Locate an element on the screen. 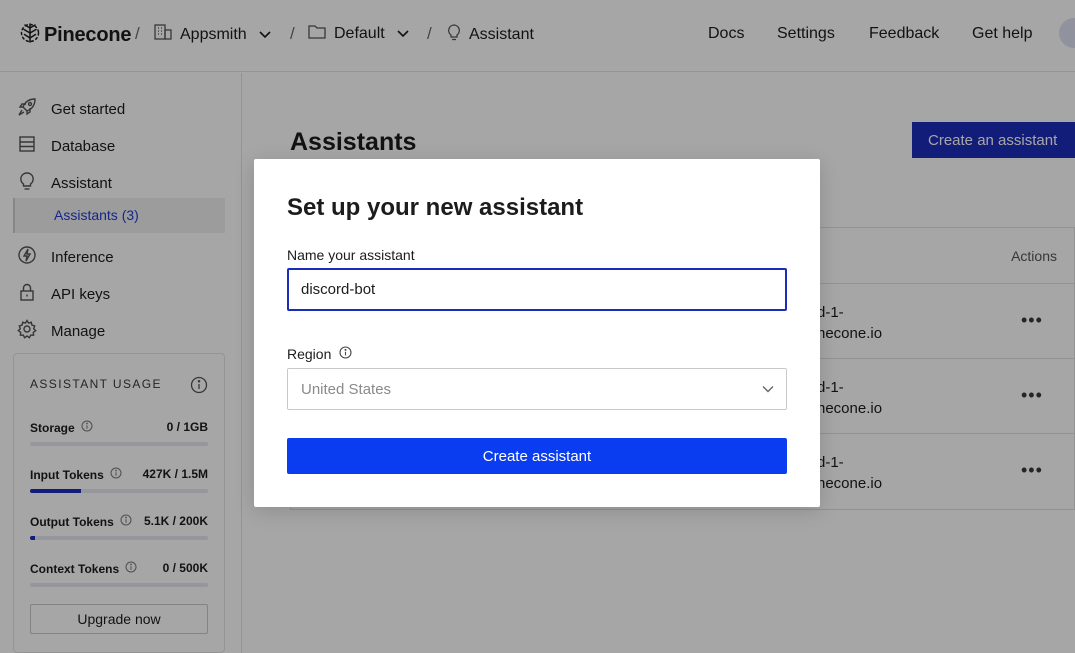 This screenshot has width=1075, height=653. name-field-label-text: Name your assistant is located at coordinates (351, 255).